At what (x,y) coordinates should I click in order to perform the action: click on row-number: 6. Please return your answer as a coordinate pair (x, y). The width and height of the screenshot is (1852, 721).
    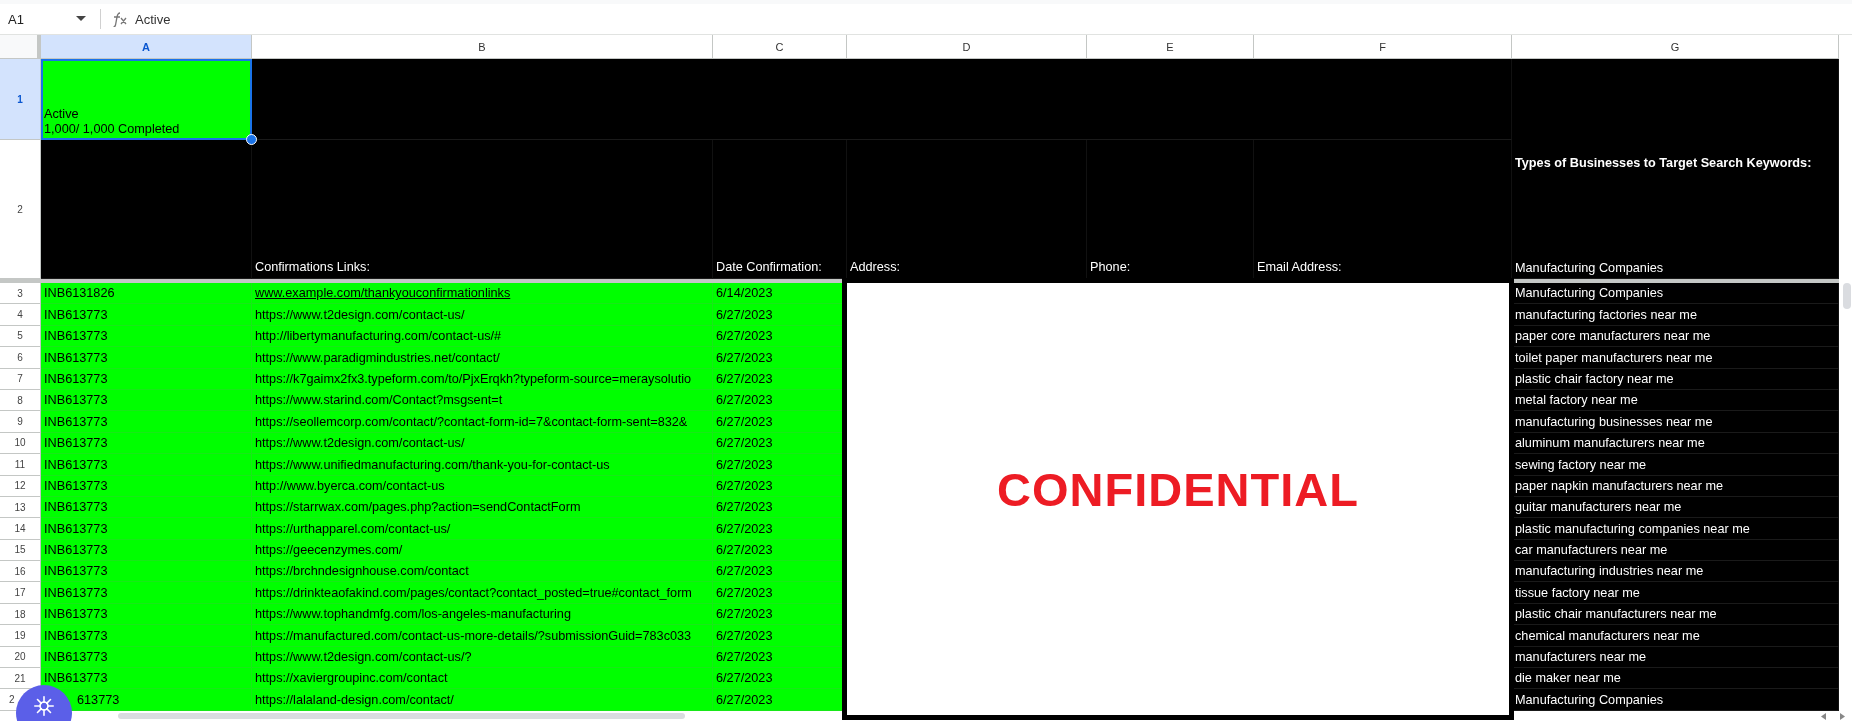
    Looking at the image, I should click on (20, 357).